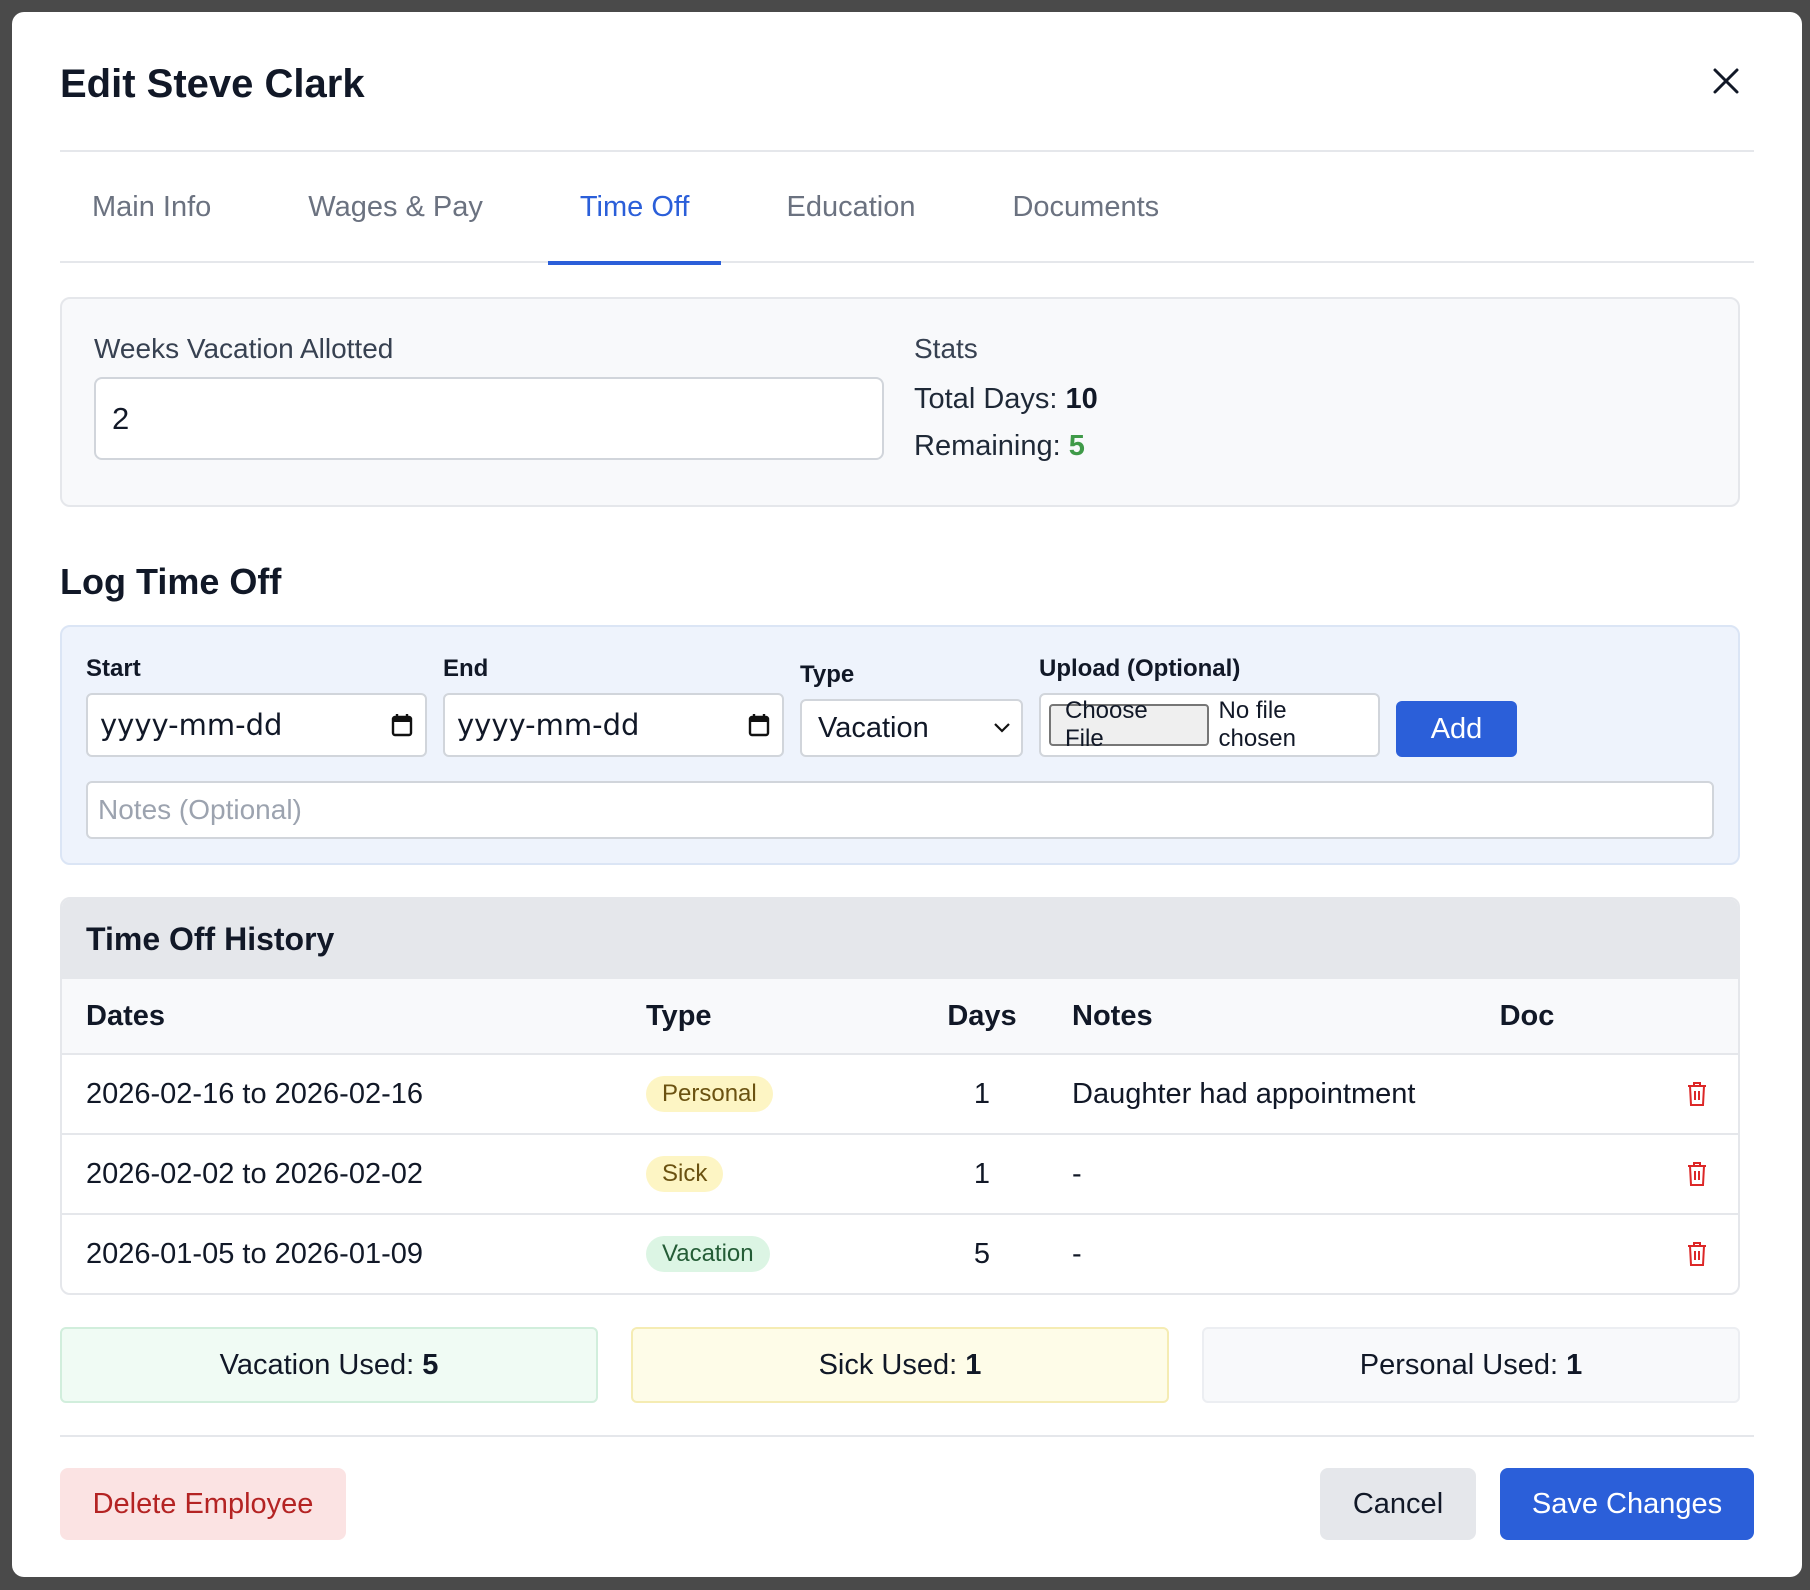 This screenshot has width=1810, height=1590. Describe the element at coordinates (1574, 1364) in the screenshot. I see `personal-used-value: 1` at that location.